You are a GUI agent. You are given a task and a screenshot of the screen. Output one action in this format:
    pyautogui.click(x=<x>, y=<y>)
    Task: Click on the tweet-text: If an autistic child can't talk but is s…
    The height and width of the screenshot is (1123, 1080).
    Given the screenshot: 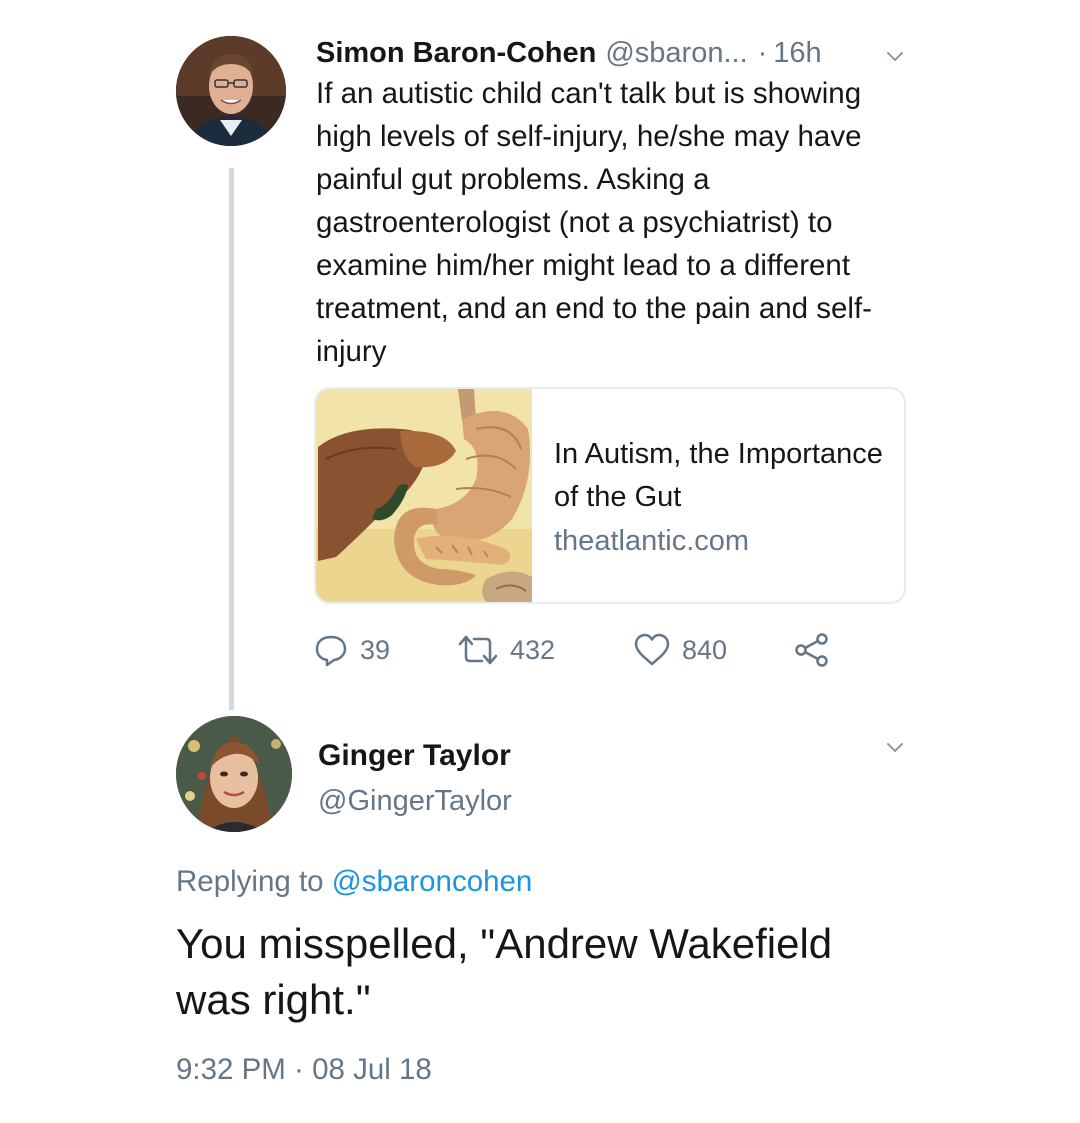 What is the action you would take?
    pyautogui.click(x=594, y=222)
    